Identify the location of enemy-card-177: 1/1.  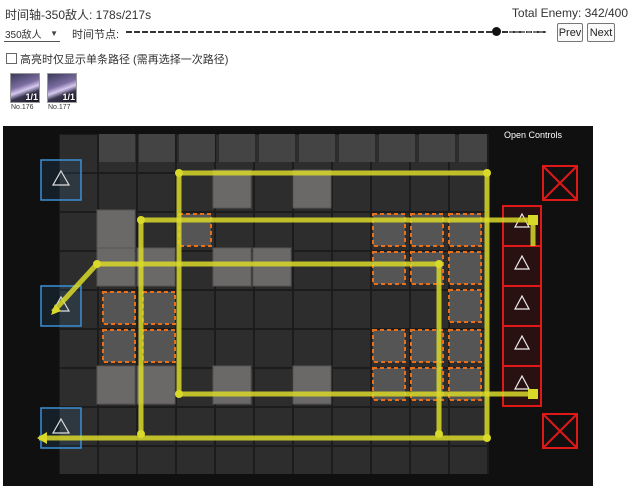
(62, 88).